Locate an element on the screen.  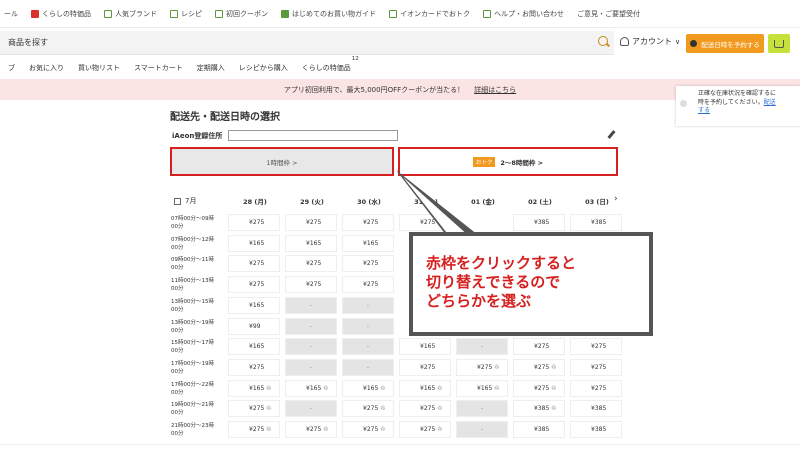
topbar-item: はじめてのお買い物ガイド is located at coordinates (328, 14).